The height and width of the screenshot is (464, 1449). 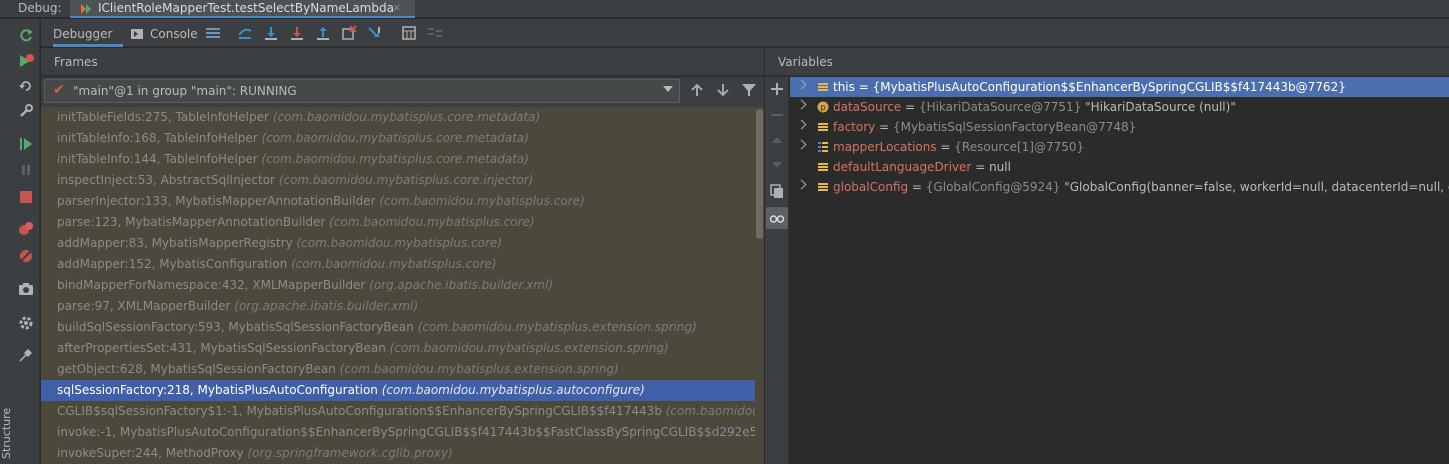 What do you see at coordinates (26, 144) in the screenshot?
I see `resume-icon` at bounding box center [26, 144].